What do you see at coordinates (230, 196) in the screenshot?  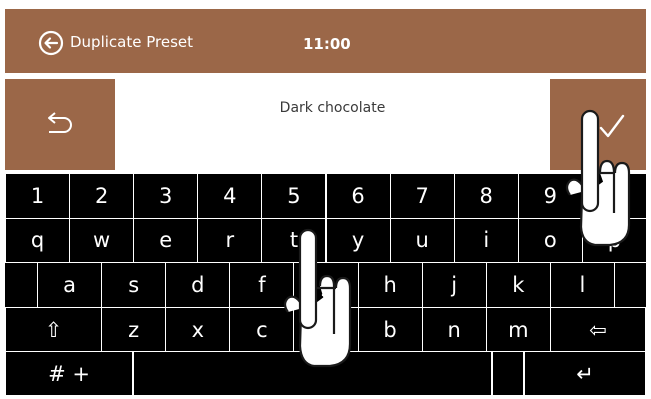 I see `key-4: 4` at bounding box center [230, 196].